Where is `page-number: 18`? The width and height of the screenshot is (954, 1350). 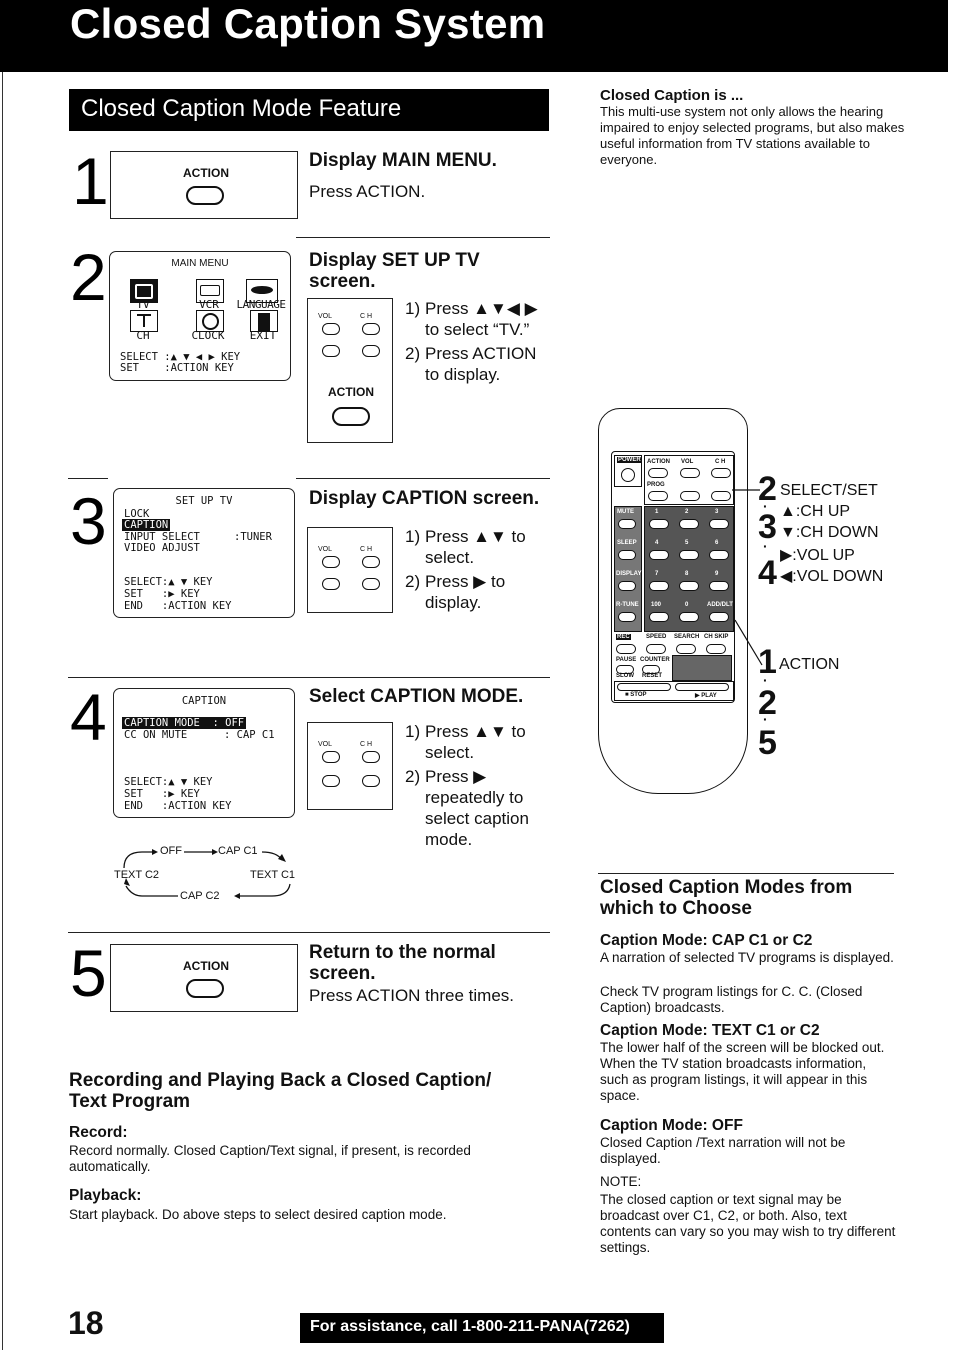
page-number: 18 is located at coordinates (86, 1323).